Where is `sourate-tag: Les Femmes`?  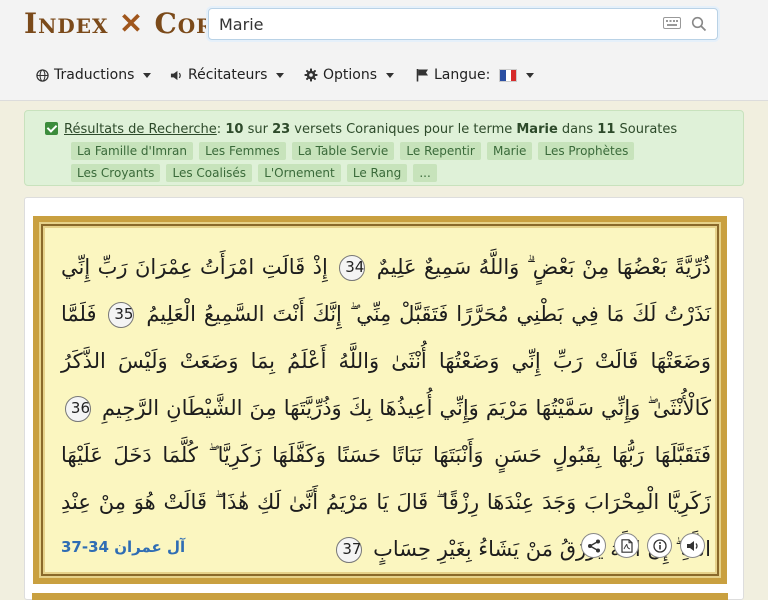
sourate-tag: Les Femmes is located at coordinates (242, 151).